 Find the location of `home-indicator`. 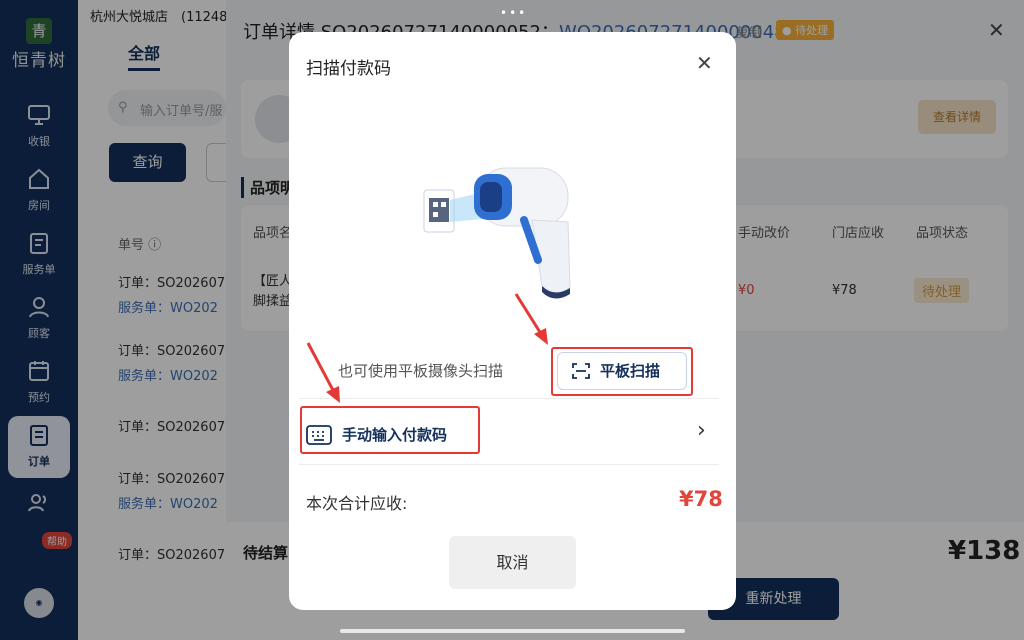

home-indicator is located at coordinates (512, 631).